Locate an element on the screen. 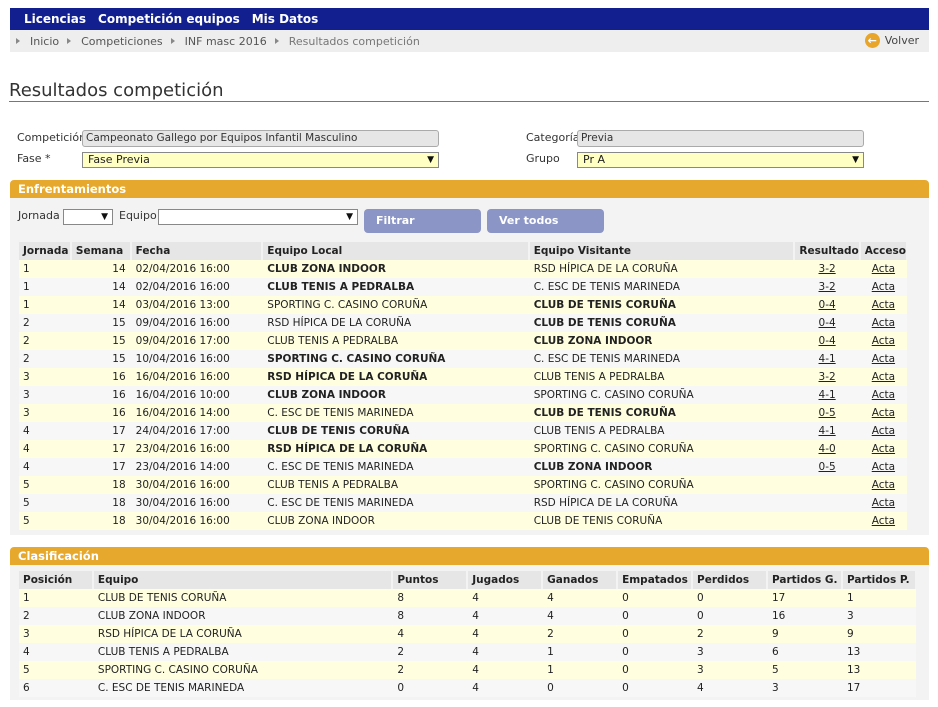  back-button: ← Volver is located at coordinates (891, 40).